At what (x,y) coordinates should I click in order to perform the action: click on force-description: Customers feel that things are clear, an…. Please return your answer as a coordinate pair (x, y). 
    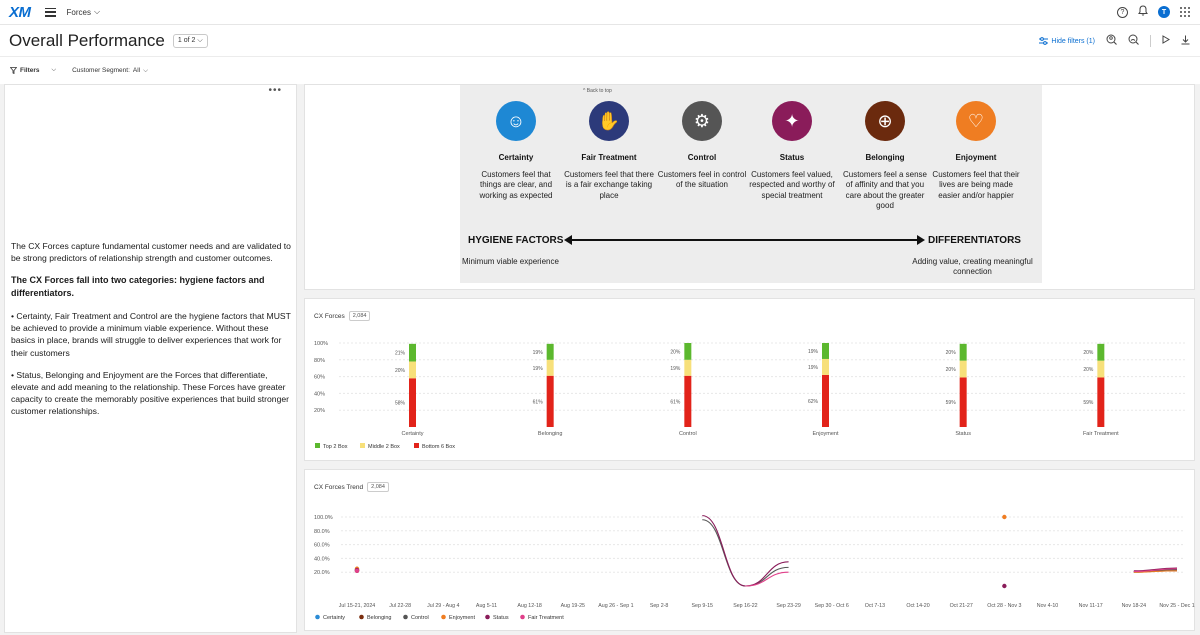
    Looking at the image, I should click on (516, 185).